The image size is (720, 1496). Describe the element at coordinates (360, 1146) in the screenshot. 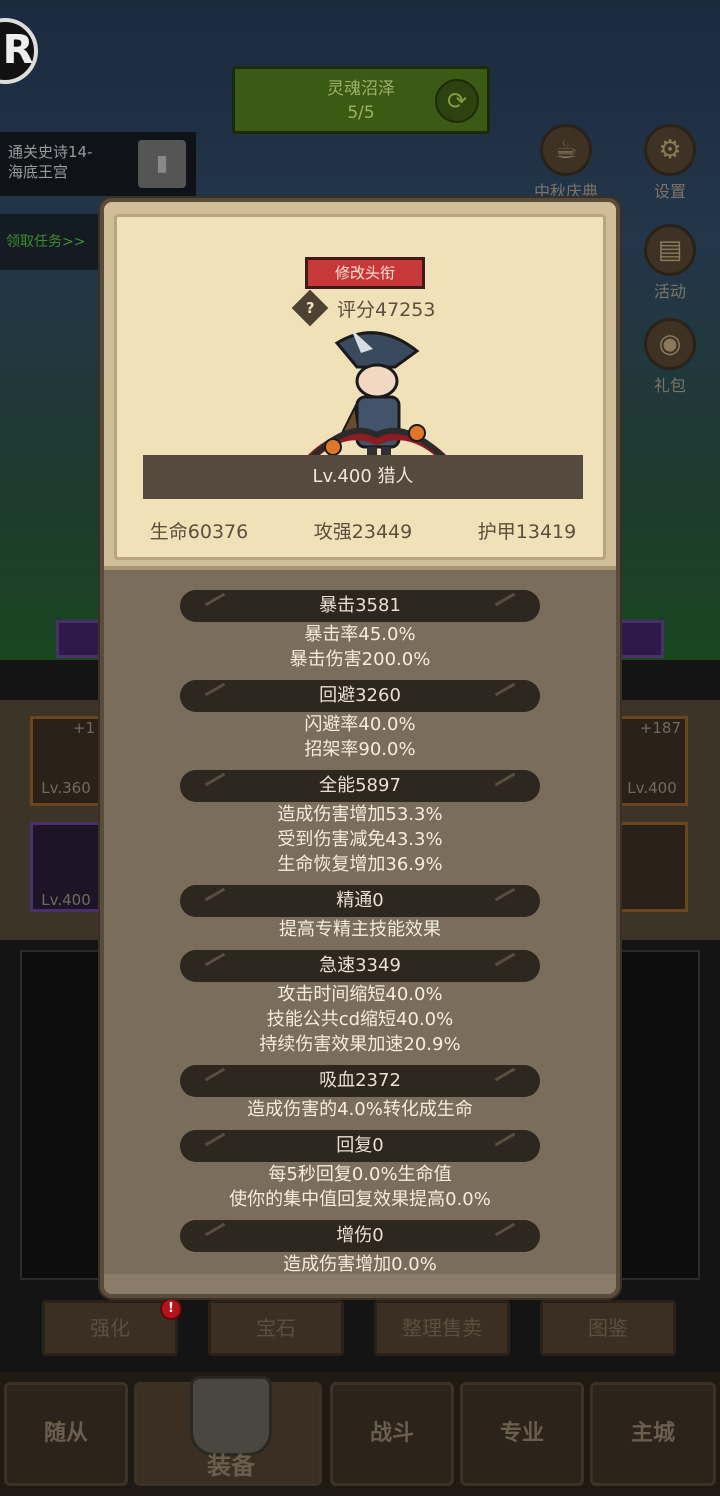

I see `stat-section-header: 回复0` at that location.